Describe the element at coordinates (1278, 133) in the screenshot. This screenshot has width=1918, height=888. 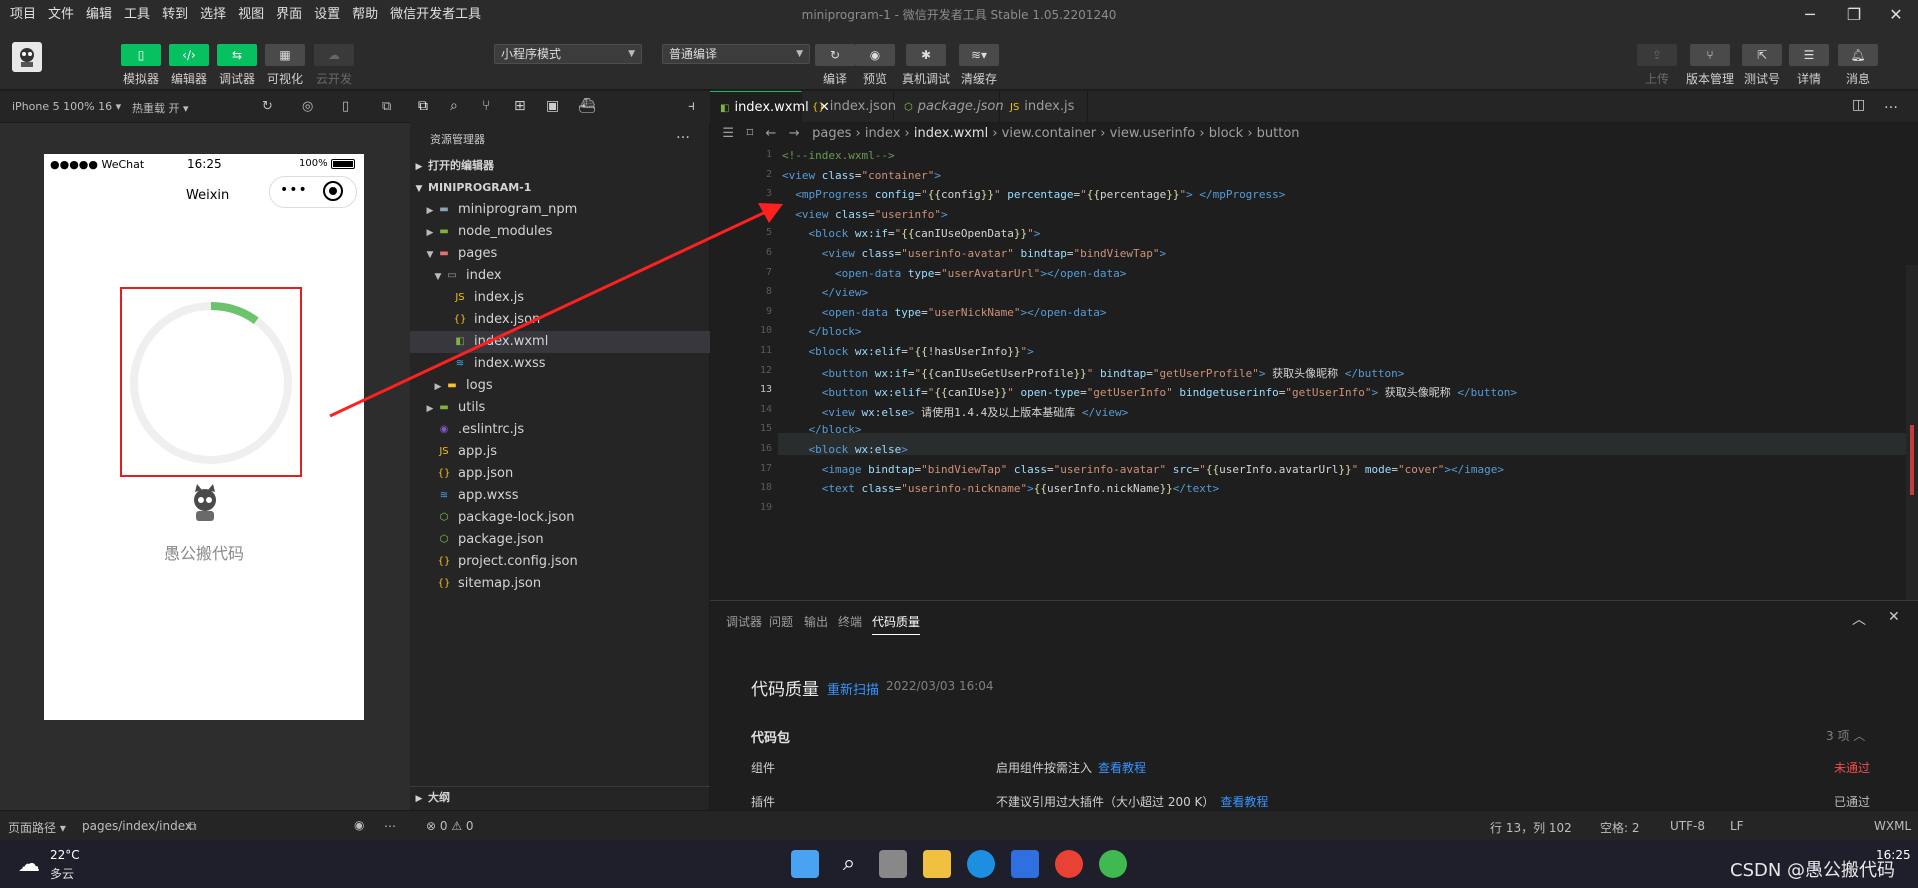
I see `breadcrumb-item: button` at that location.